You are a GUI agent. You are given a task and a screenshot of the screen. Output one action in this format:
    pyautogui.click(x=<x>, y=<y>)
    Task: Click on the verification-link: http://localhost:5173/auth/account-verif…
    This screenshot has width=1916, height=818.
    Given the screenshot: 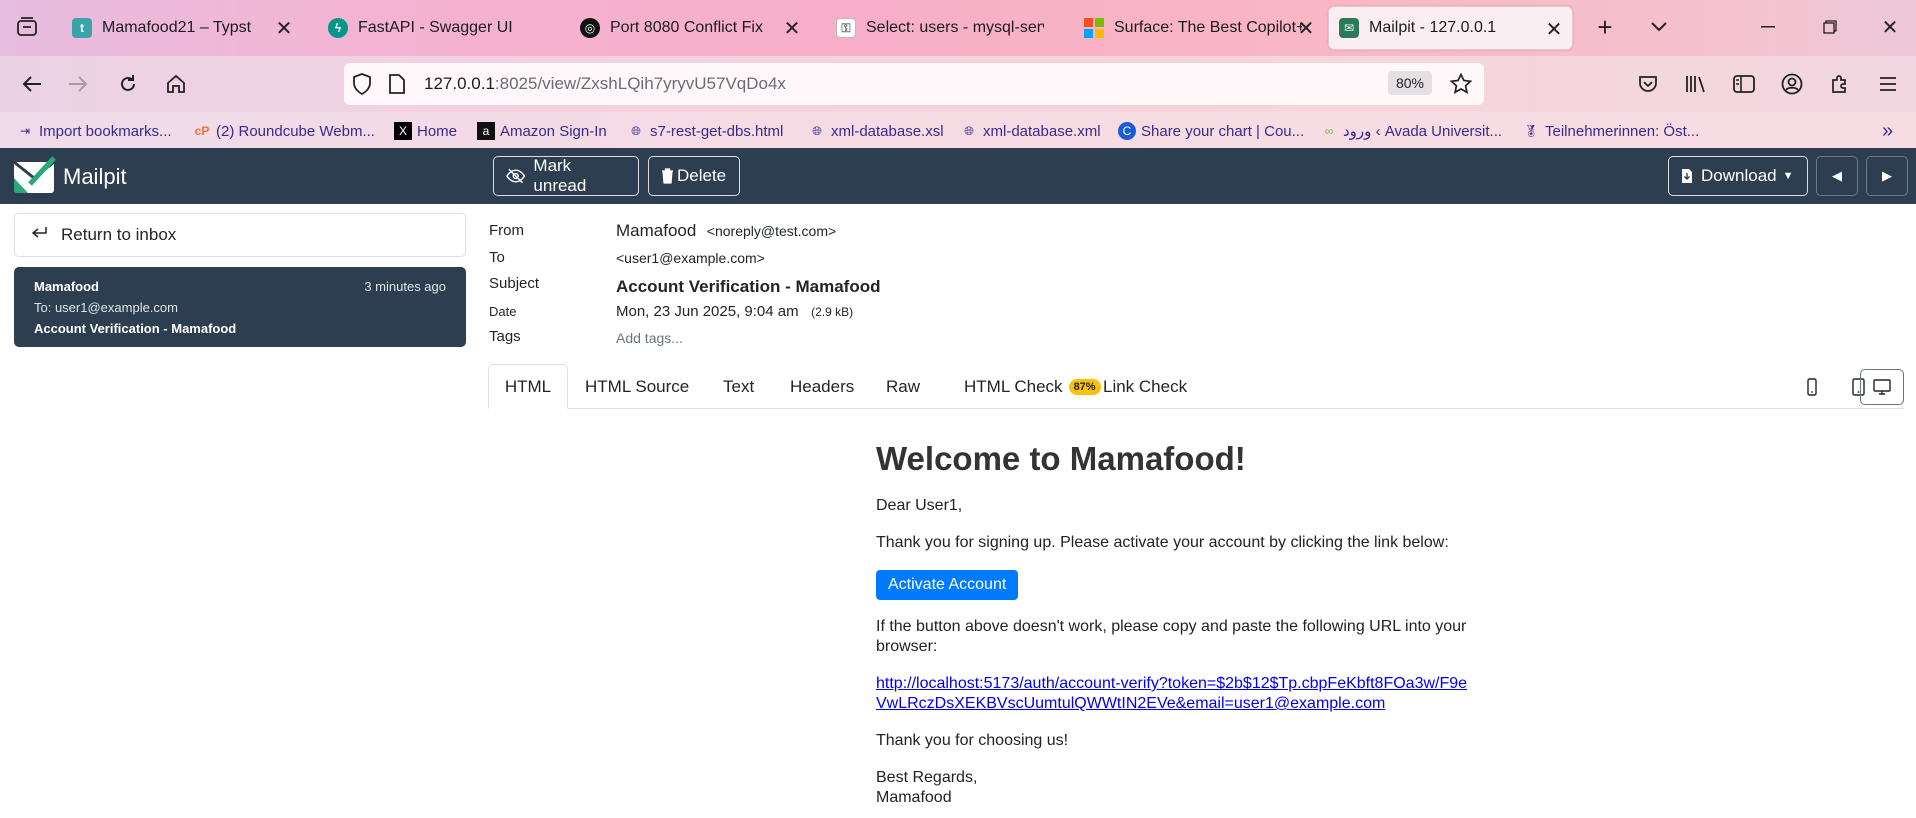 What is the action you would take?
    pyautogui.click(x=1171, y=693)
    